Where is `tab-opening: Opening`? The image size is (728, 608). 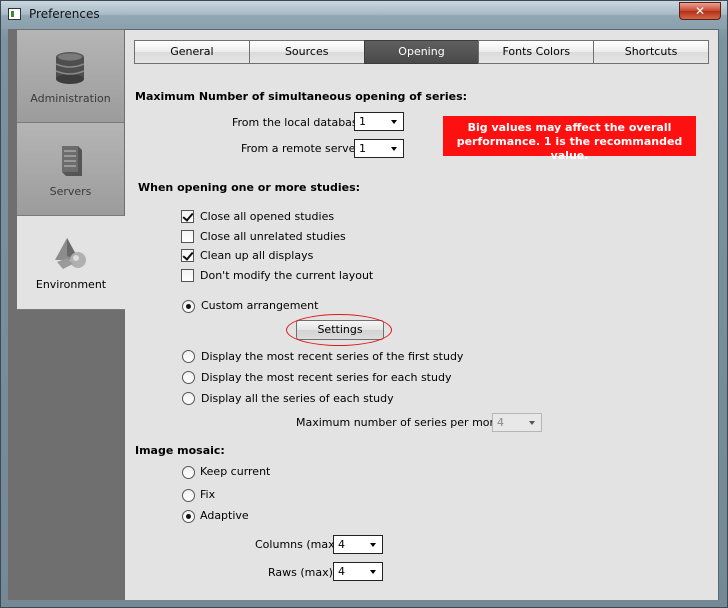
tab-opening: Opening is located at coordinates (421, 52).